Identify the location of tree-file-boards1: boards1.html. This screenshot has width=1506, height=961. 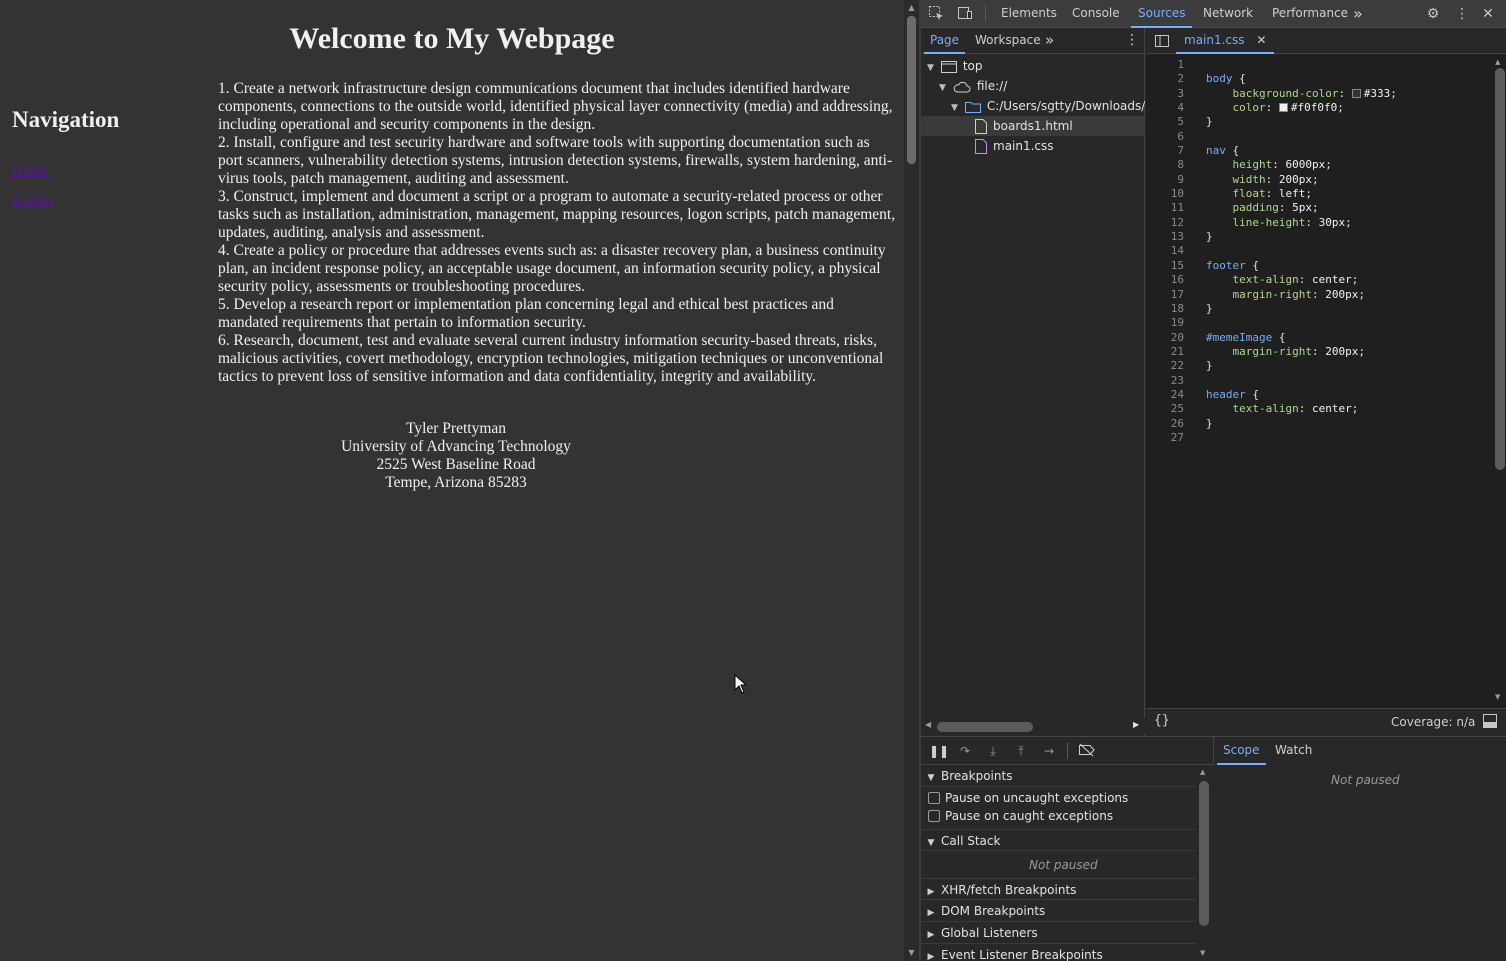
(1033, 126).